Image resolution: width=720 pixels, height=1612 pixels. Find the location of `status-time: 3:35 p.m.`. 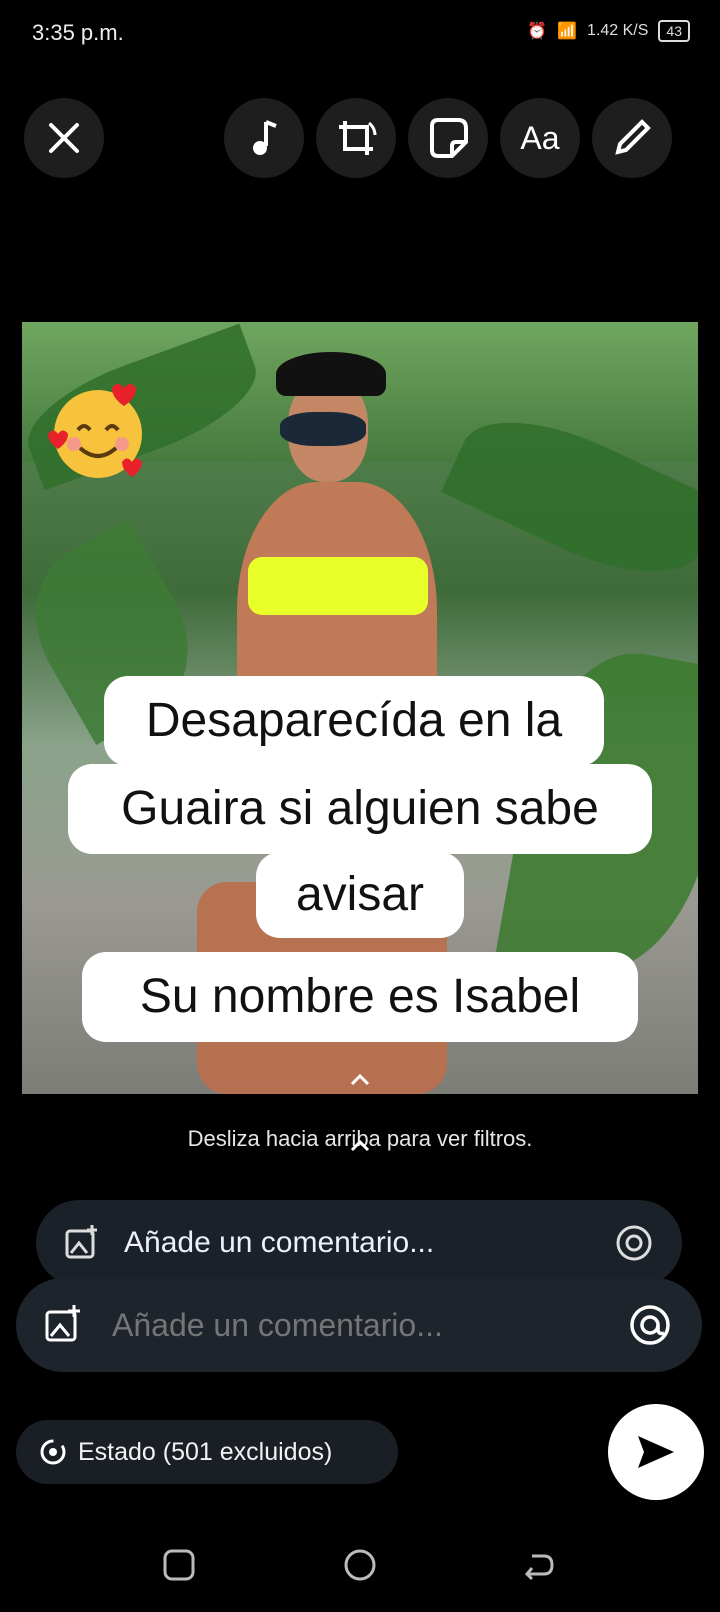

status-time: 3:35 p.m. is located at coordinates (78, 32).